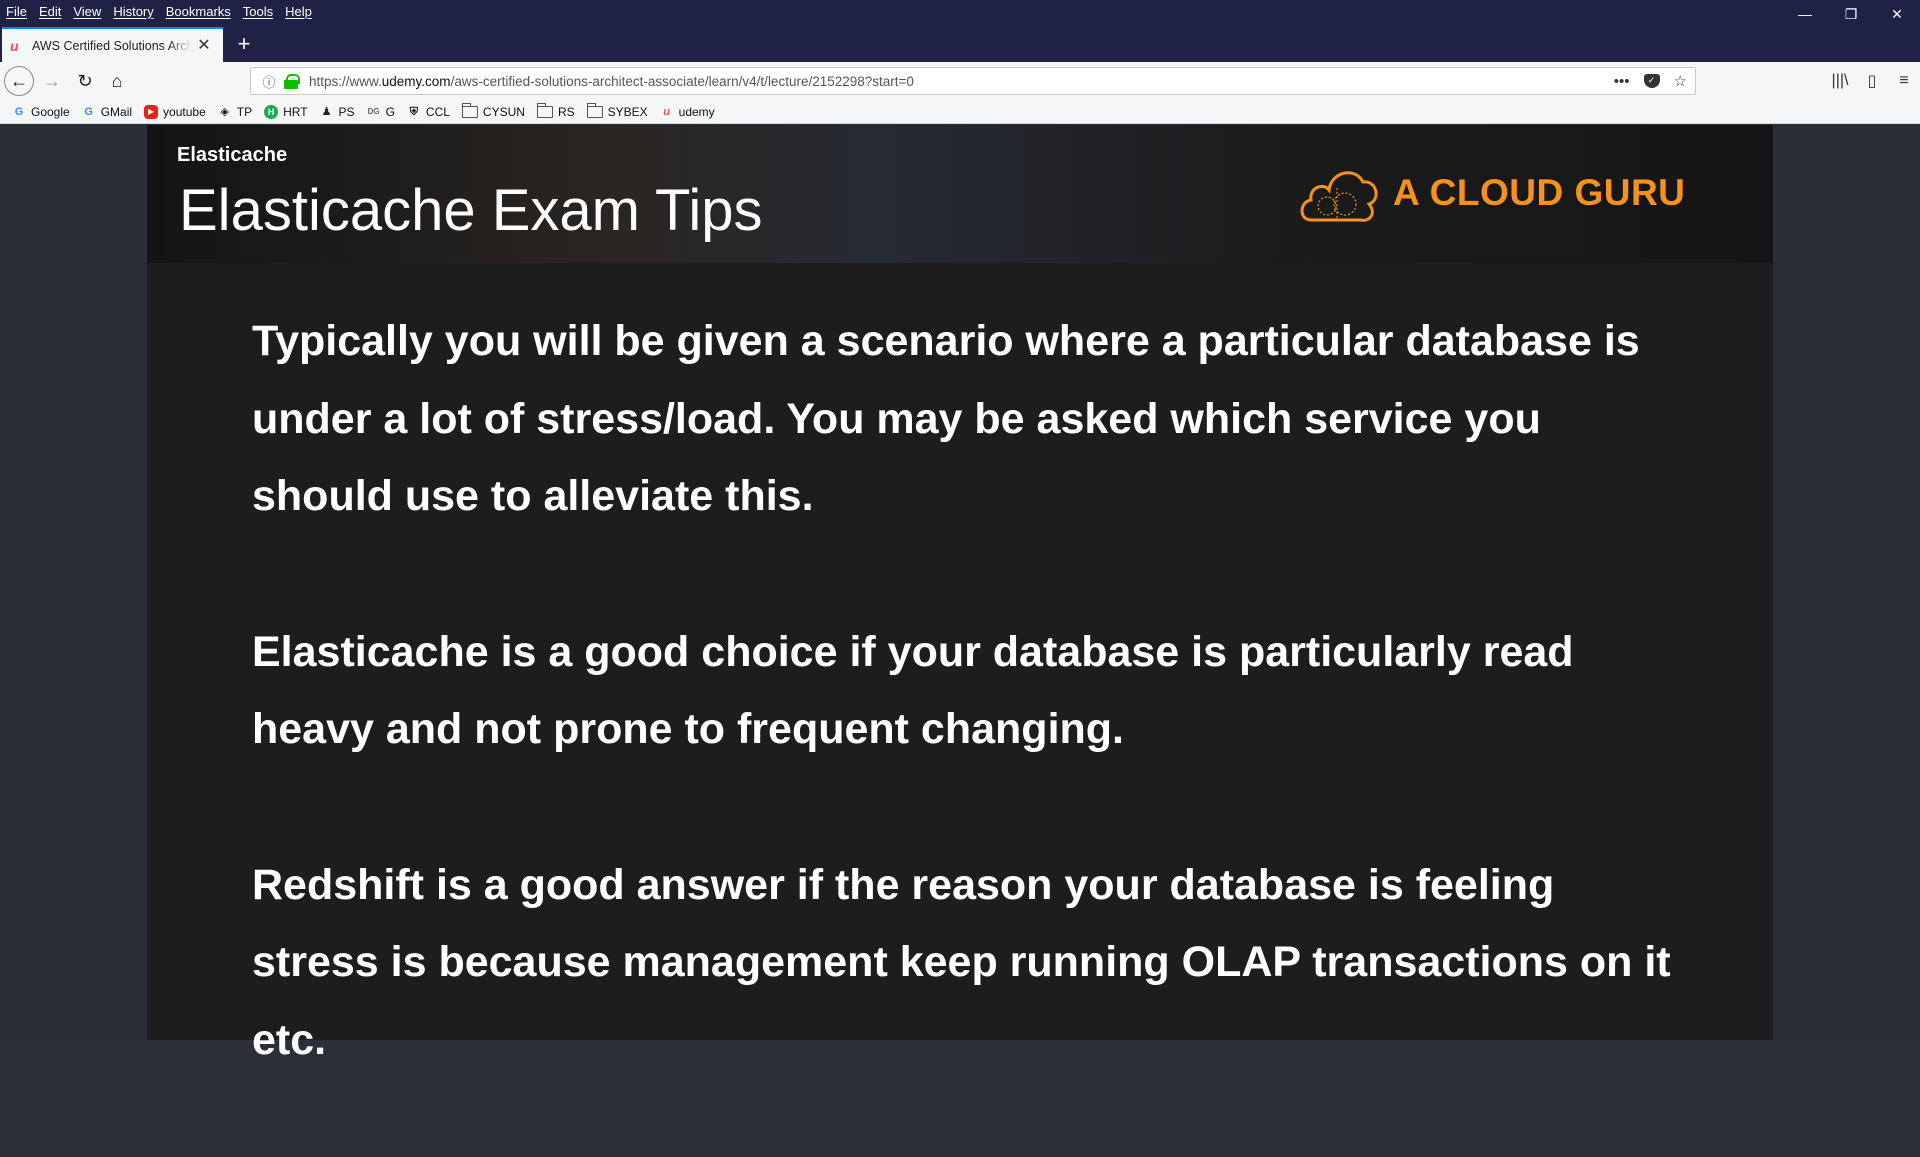  I want to click on bookmark-label: SYBEX, so click(627, 111).